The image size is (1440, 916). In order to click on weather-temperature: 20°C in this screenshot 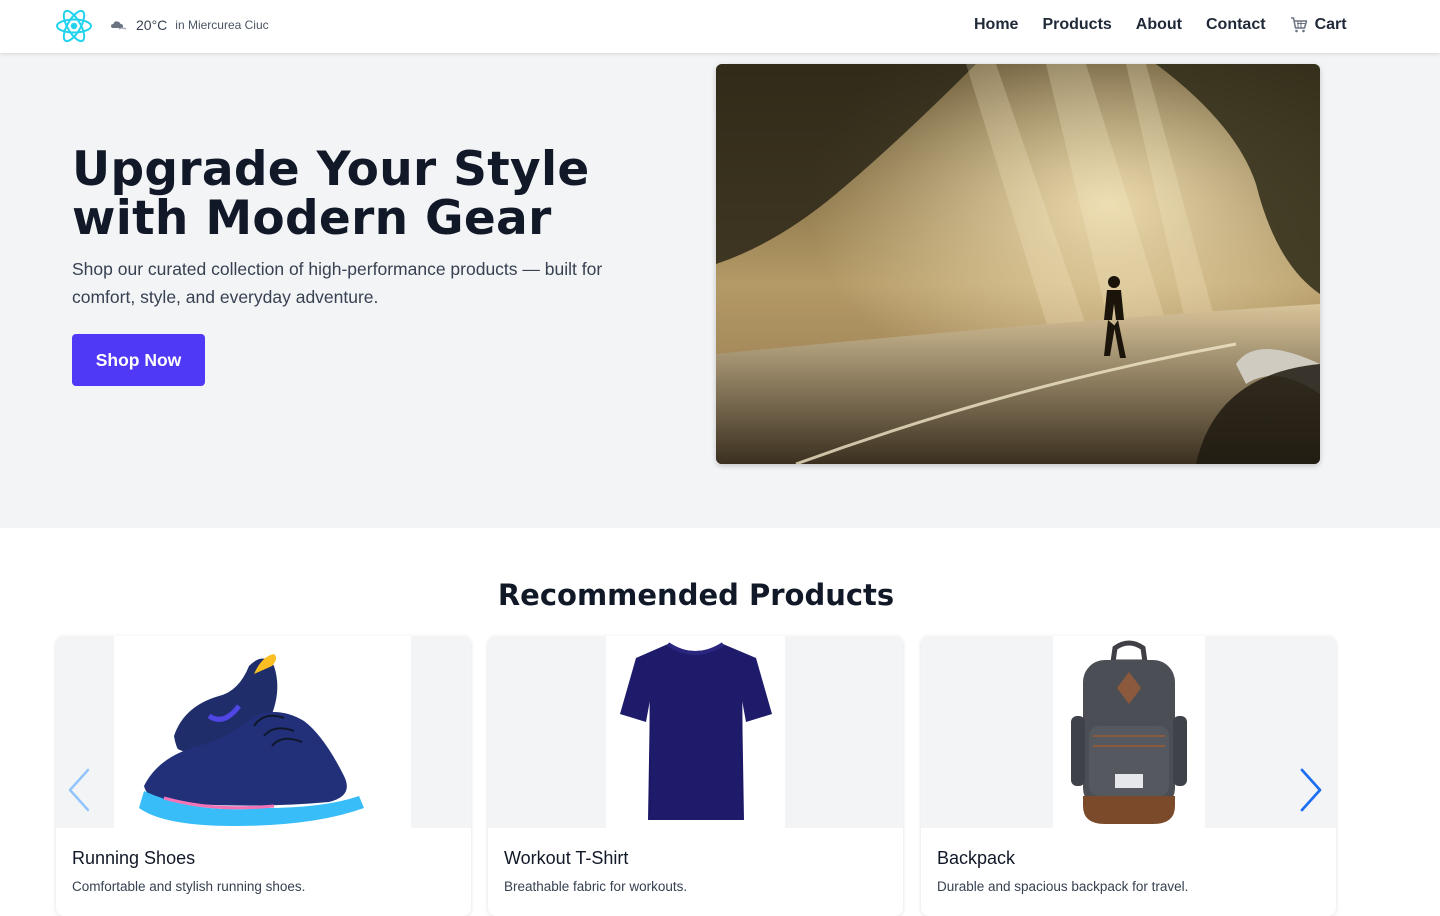, I will do `click(152, 25)`.